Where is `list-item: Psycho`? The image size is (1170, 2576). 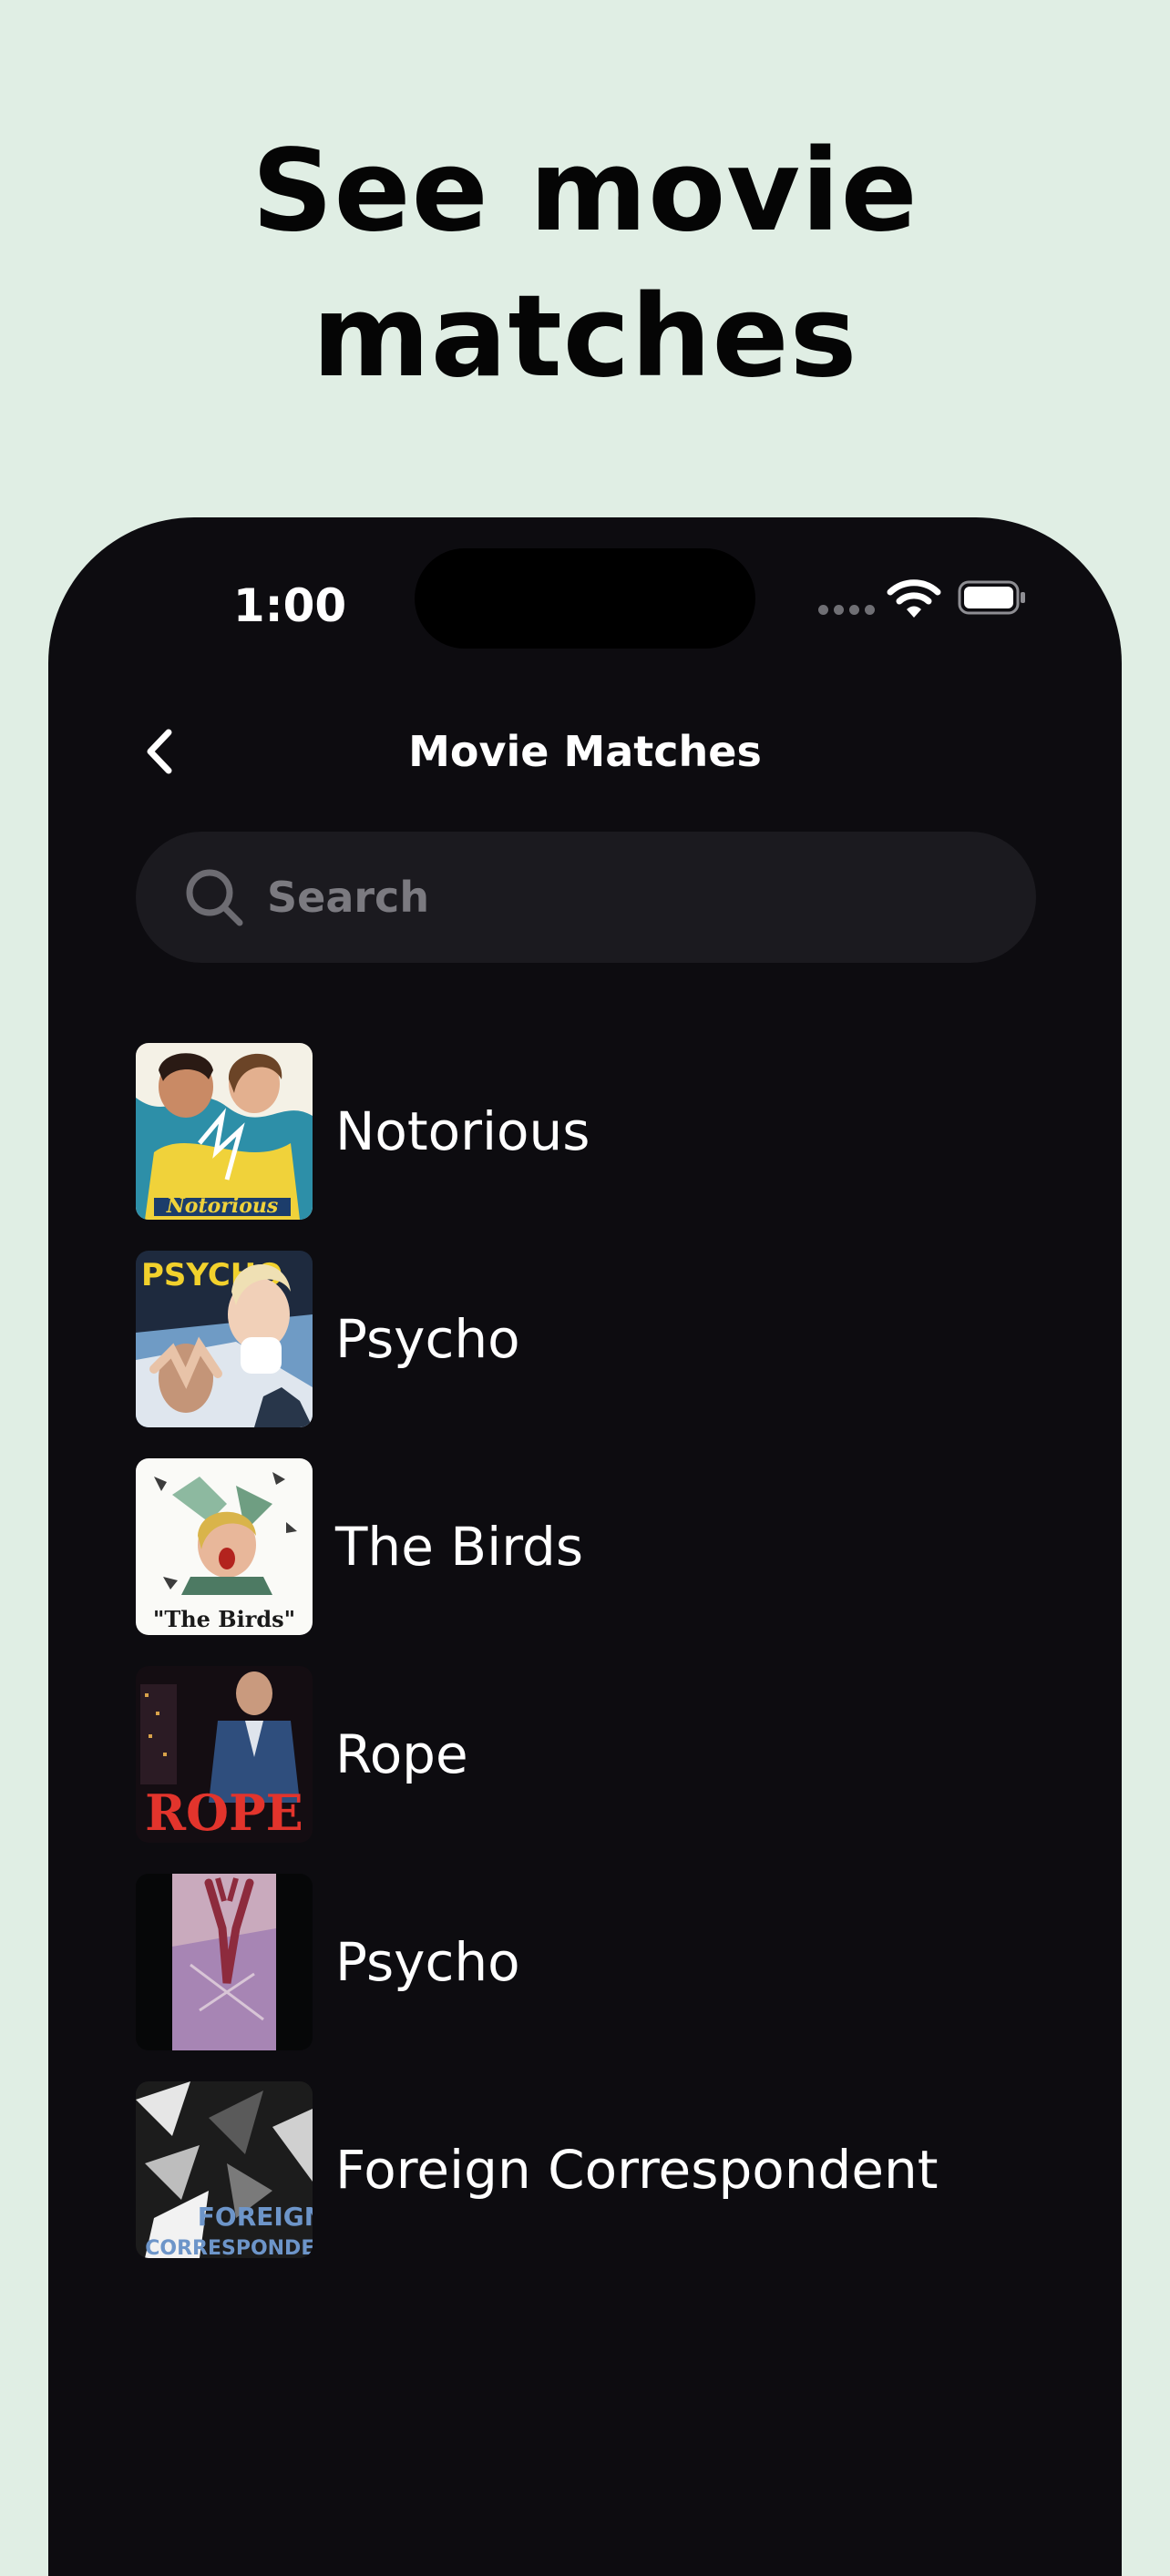
list-item: Psycho is located at coordinates (592, 1962).